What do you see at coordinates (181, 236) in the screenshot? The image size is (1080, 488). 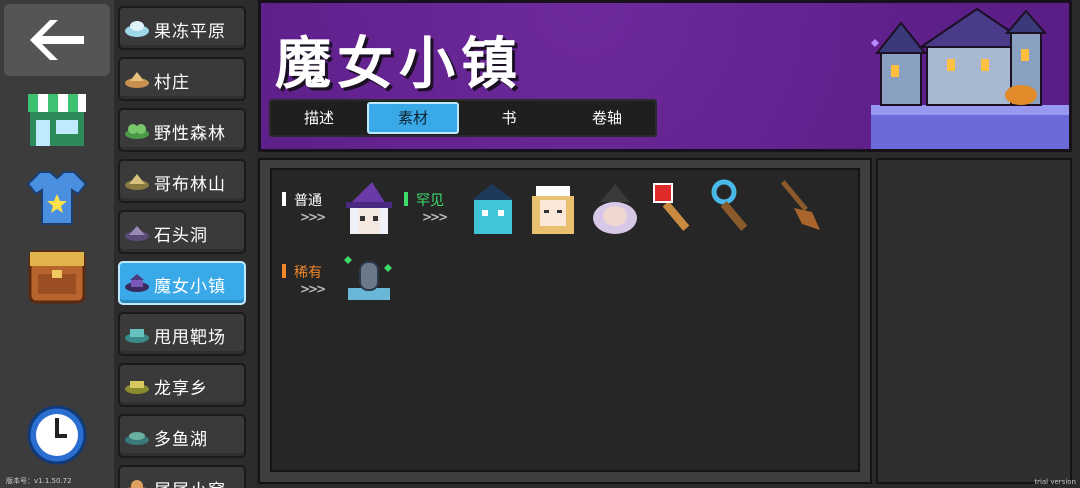 I see `region-label: 石头洞` at bounding box center [181, 236].